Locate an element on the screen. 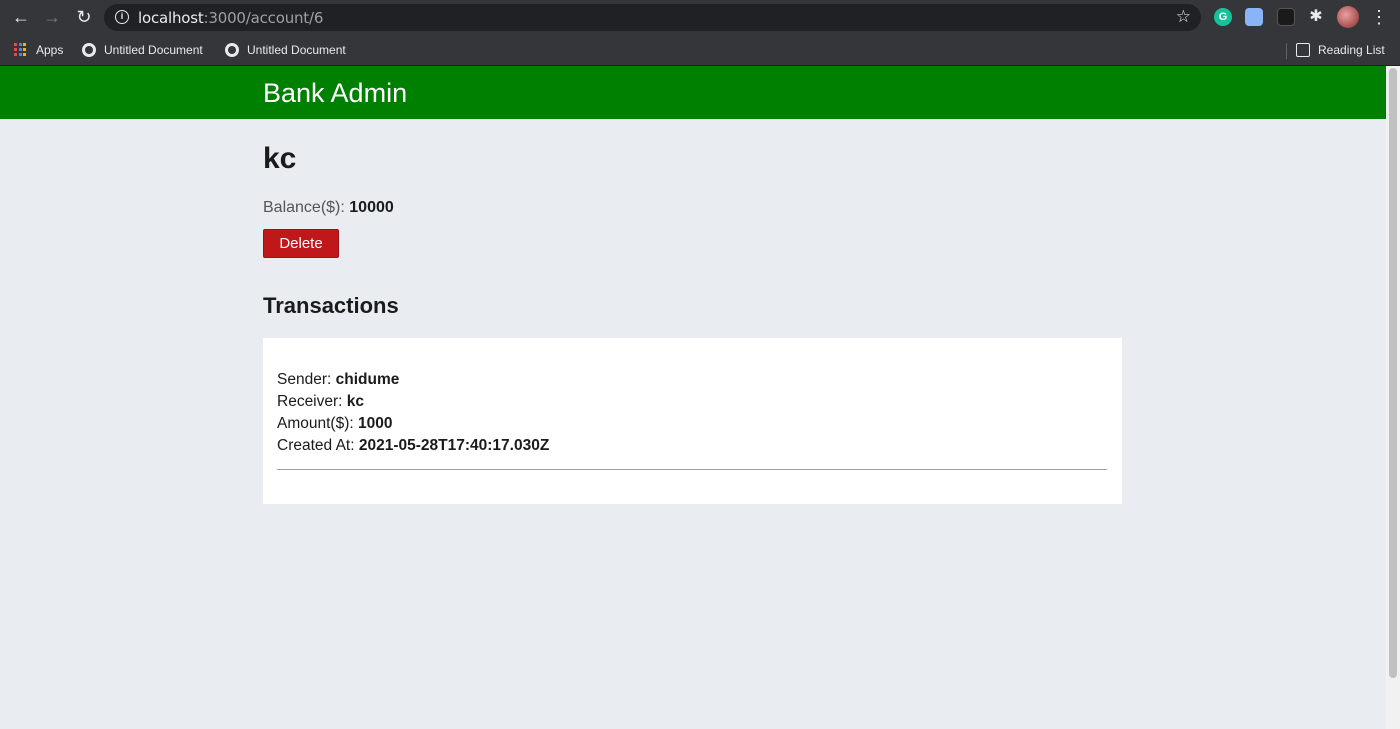 The height and width of the screenshot is (729, 1400). amount-row: Amount($): 1000 is located at coordinates (334, 424).